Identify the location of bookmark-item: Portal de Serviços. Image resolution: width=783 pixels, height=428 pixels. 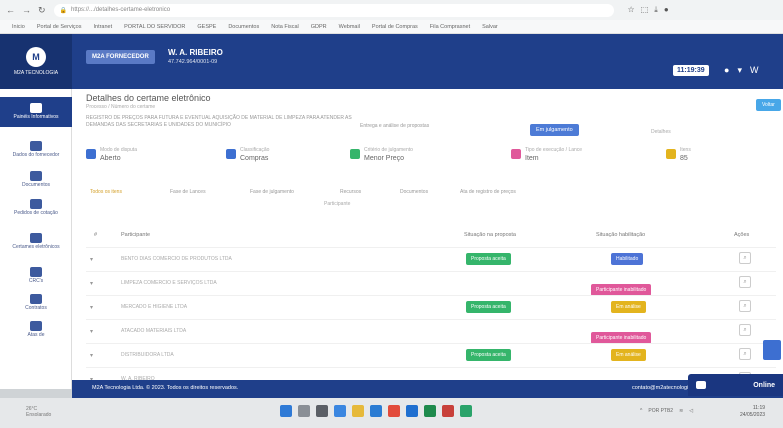
(59, 27).